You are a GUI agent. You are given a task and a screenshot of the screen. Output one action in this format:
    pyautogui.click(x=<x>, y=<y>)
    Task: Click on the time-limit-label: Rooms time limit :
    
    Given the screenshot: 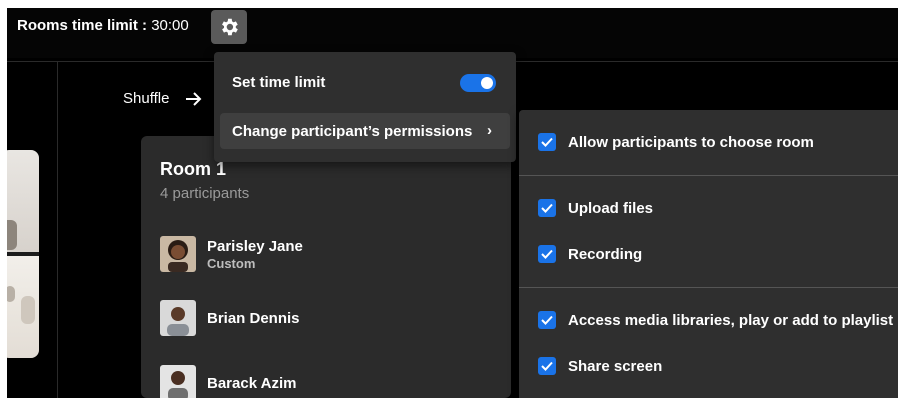 What is the action you would take?
    pyautogui.click(x=82, y=25)
    